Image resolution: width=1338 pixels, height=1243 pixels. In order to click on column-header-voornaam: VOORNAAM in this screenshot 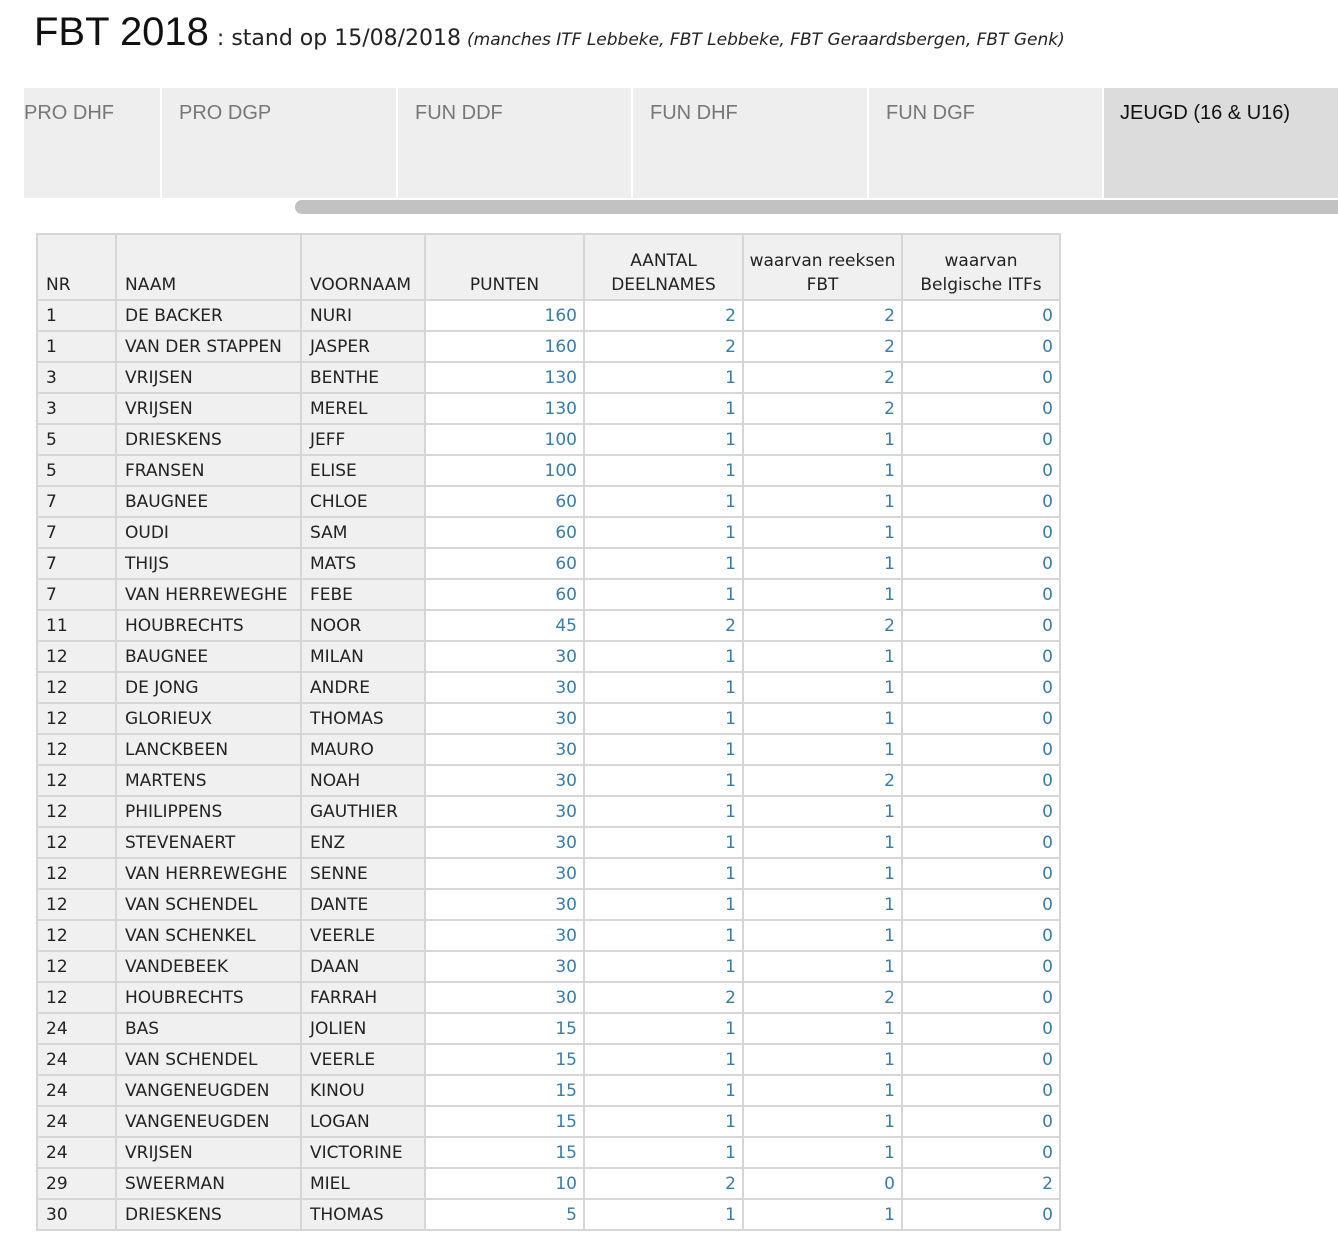, I will do `click(363, 267)`.